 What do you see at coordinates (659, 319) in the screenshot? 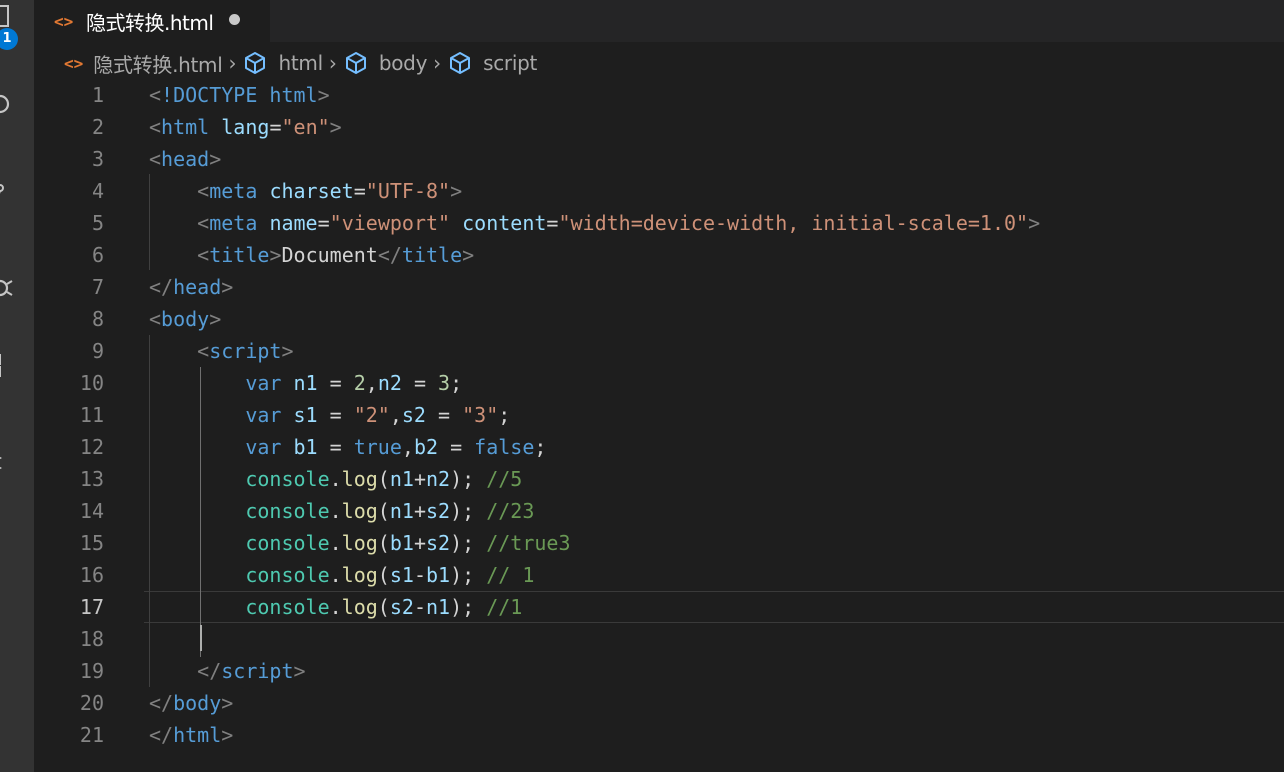
I see `code-line: 8 <body>` at bounding box center [659, 319].